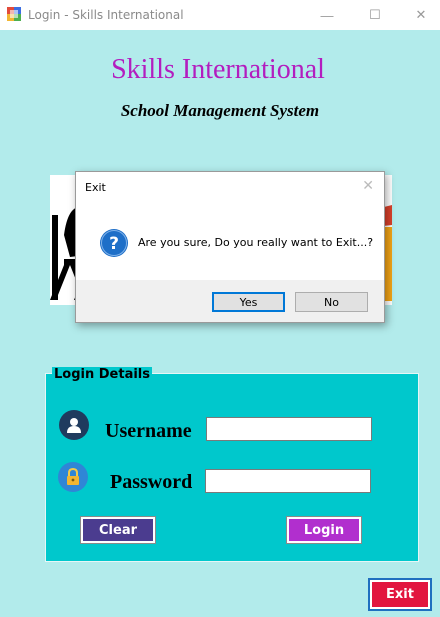  I want to click on close-button: ✕, so click(419, 15).